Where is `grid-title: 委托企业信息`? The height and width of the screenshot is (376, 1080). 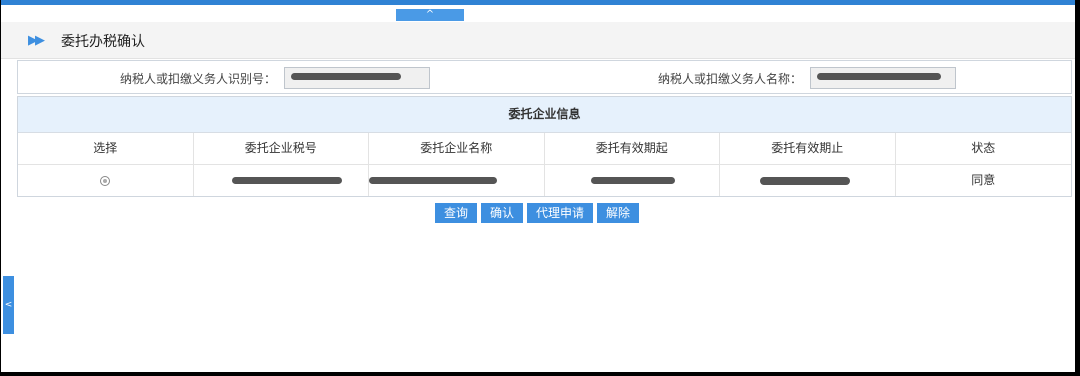
grid-title: 委托企业信息 is located at coordinates (544, 115).